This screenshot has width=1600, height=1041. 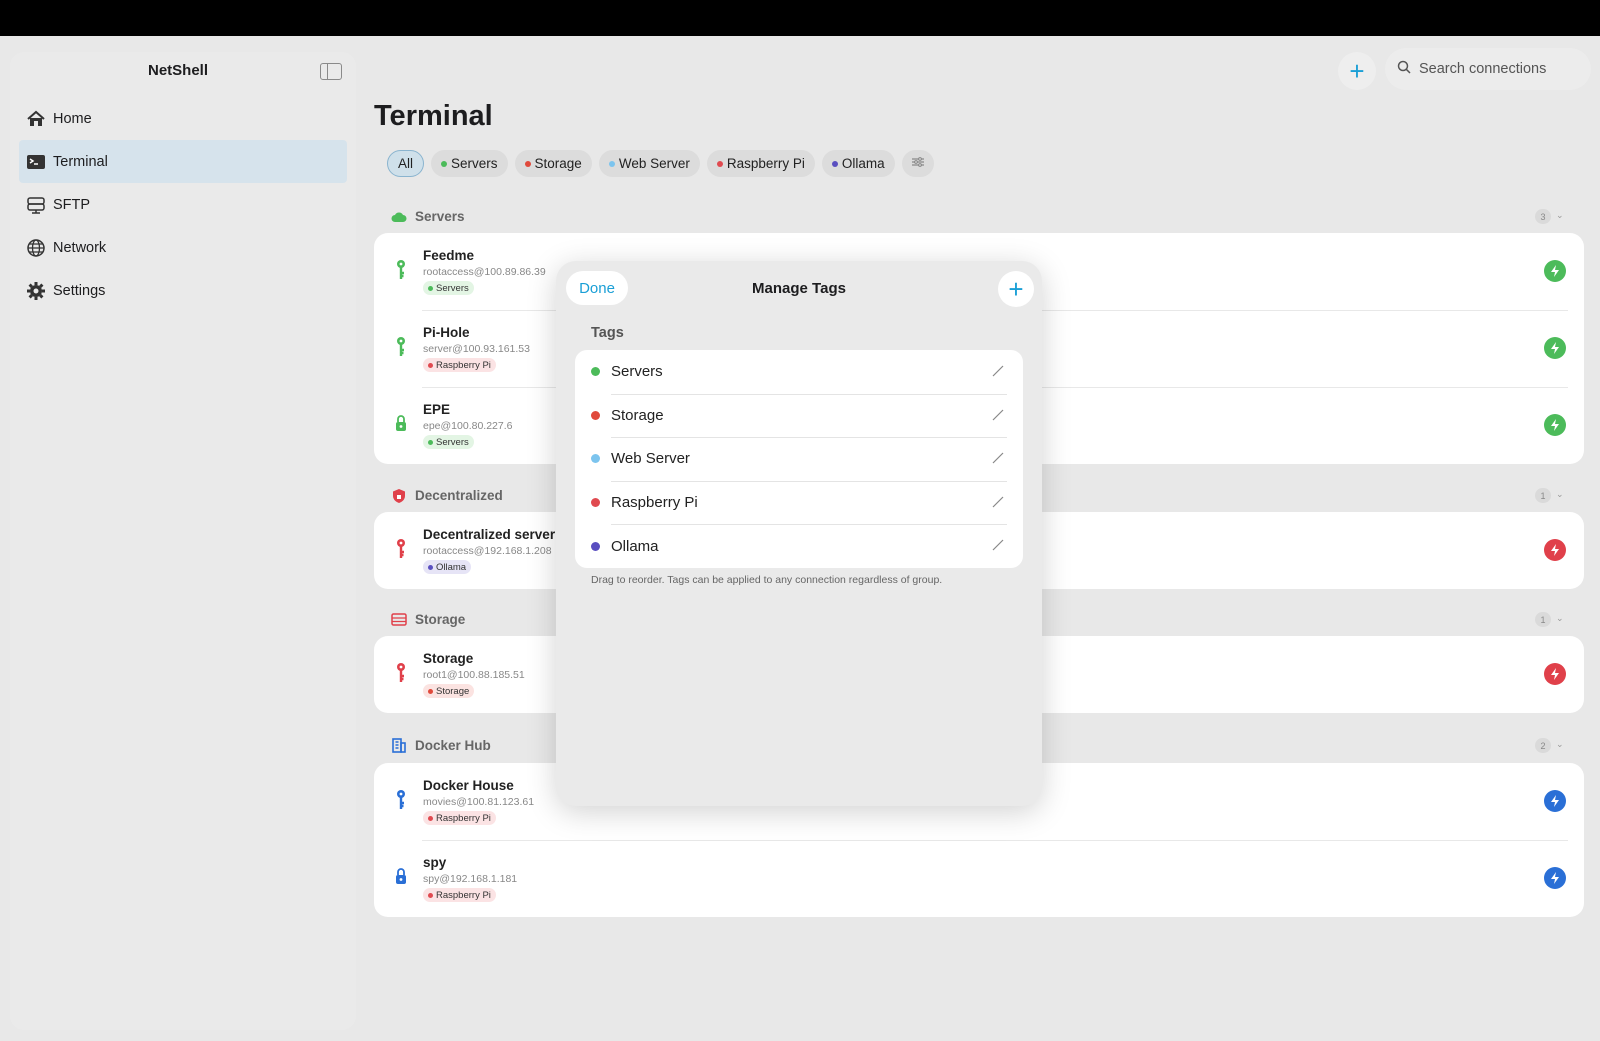 What do you see at coordinates (799, 415) in the screenshot?
I see `tag-item-storage: Storage` at bounding box center [799, 415].